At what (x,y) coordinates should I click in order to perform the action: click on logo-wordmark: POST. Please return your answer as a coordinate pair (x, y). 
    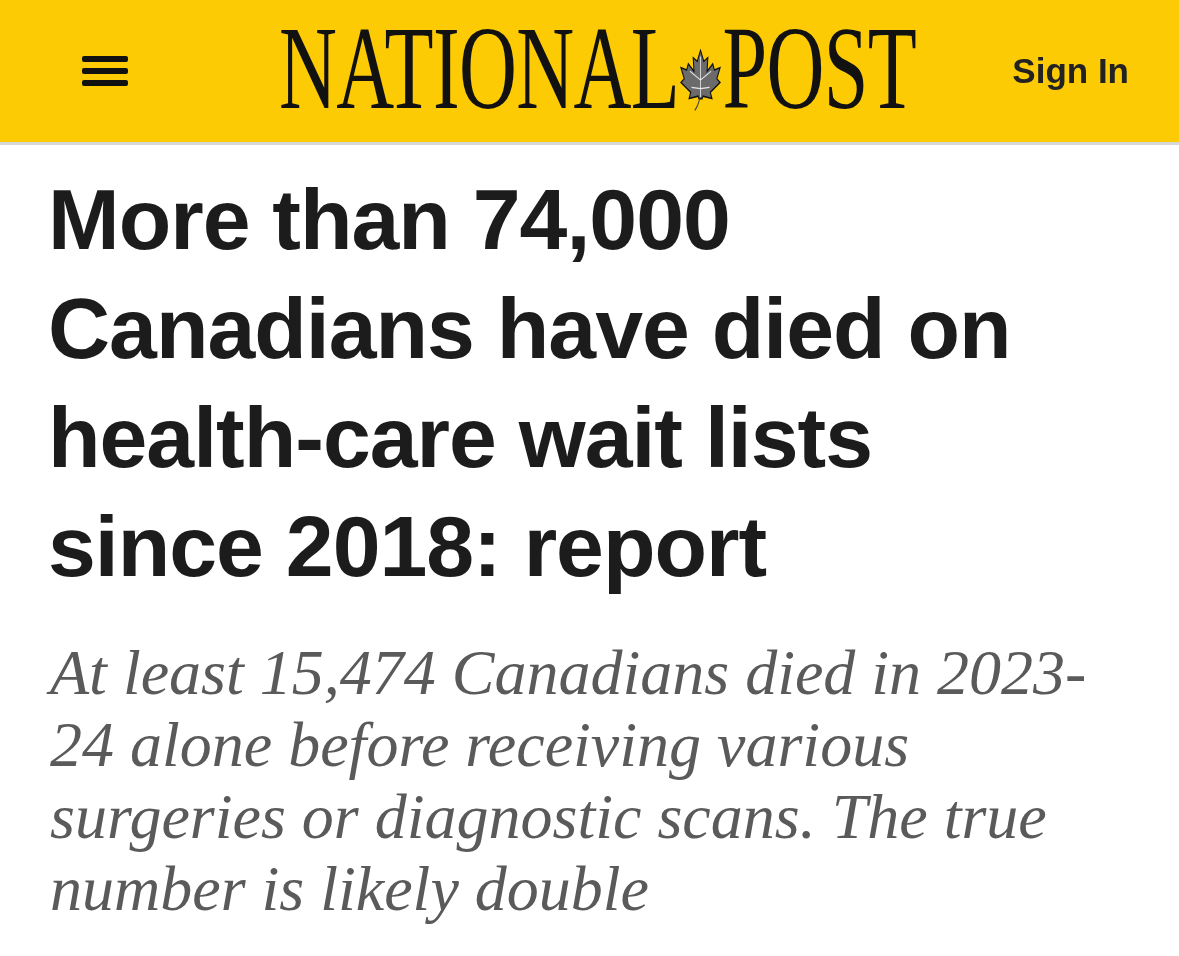
    Looking at the image, I should click on (819, 69).